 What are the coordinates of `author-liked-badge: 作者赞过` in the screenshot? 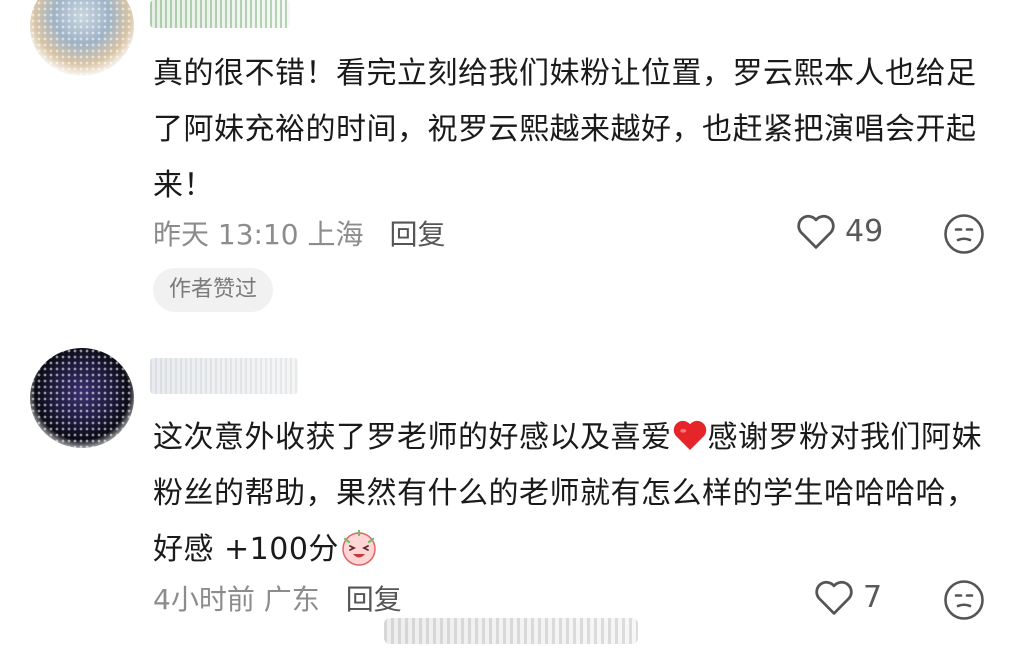 It's located at (213, 290).